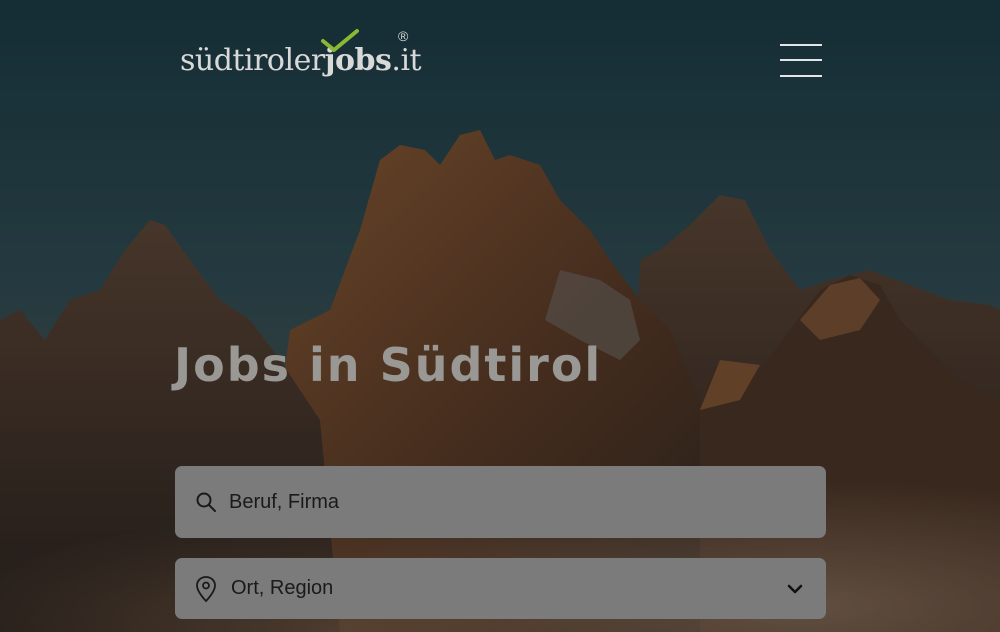 This screenshot has height=632, width=1000. I want to click on registered-mark: ®, so click(403, 36).